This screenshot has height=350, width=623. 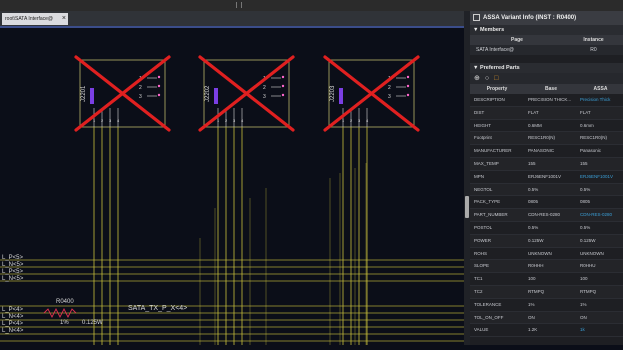 What do you see at coordinates (551, 89) in the screenshot?
I see `col-base: Base` at bounding box center [551, 89].